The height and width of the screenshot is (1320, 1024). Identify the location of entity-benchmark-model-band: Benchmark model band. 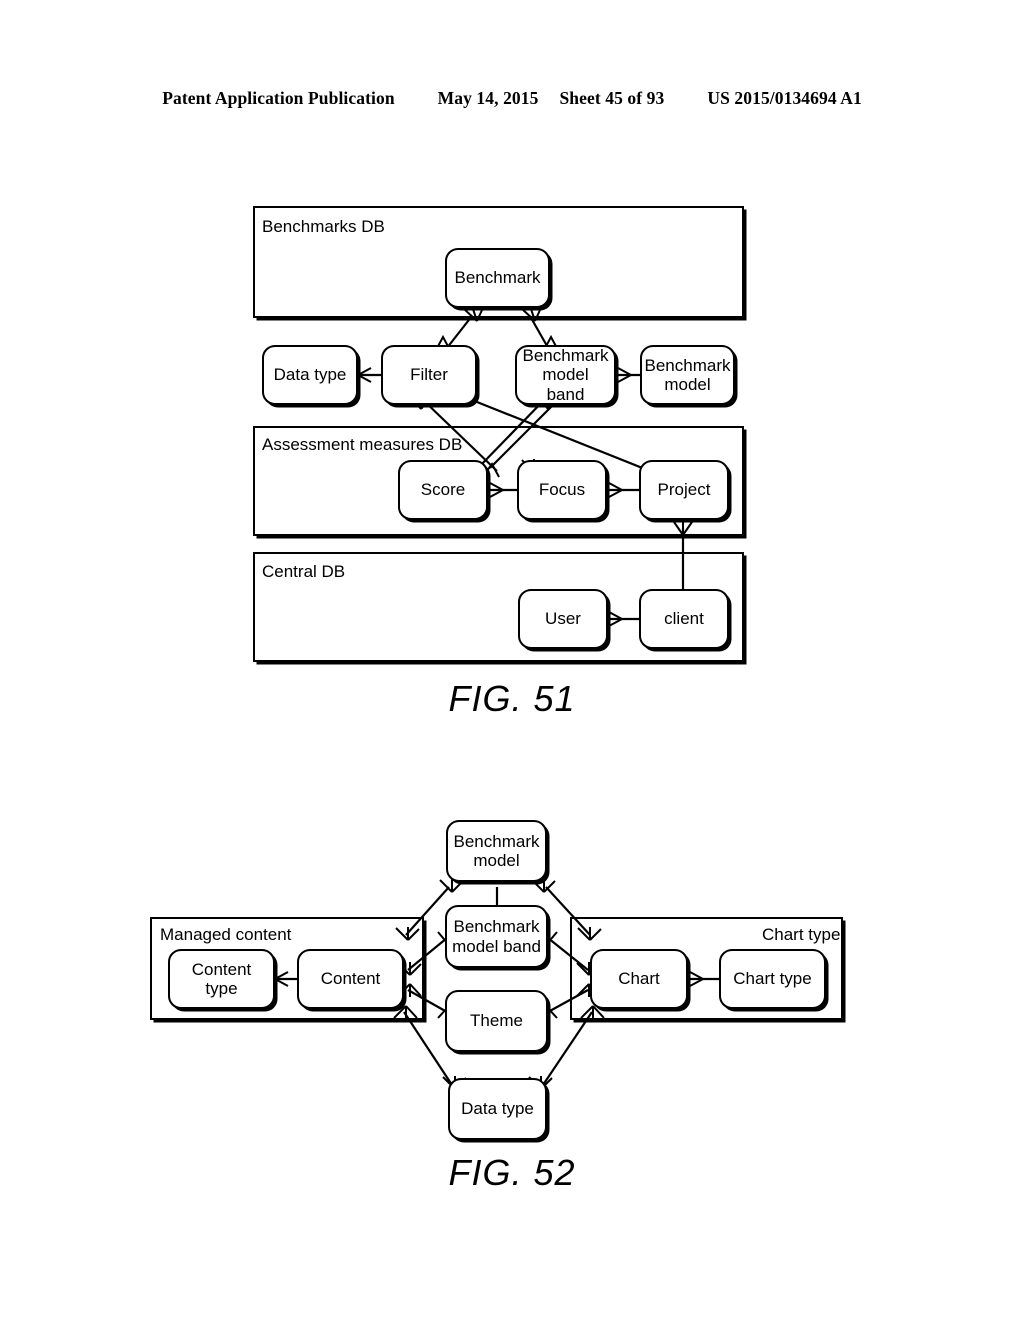
(565, 375).